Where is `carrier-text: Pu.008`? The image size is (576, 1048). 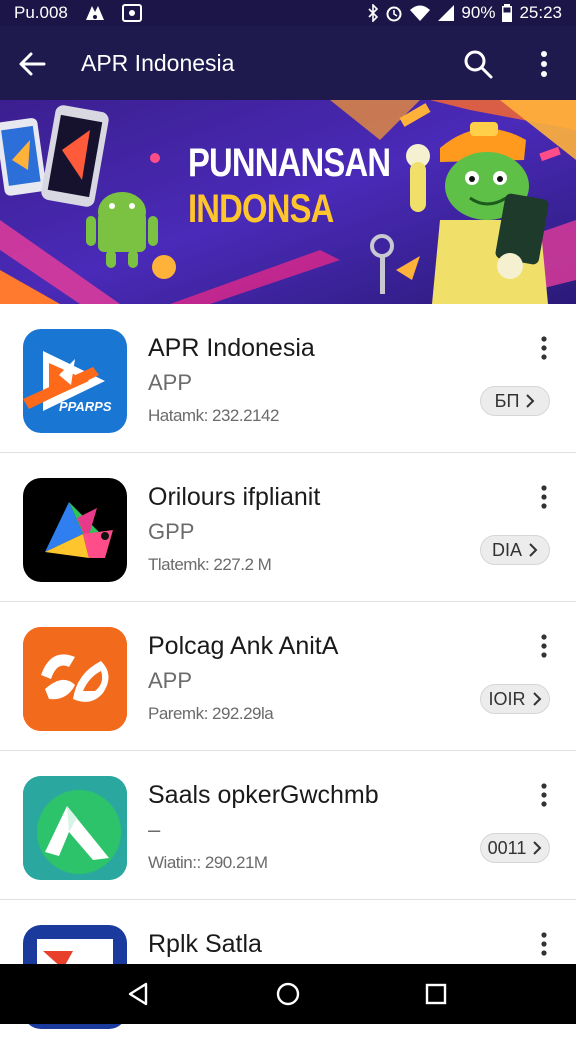 carrier-text: Pu.008 is located at coordinates (41, 12).